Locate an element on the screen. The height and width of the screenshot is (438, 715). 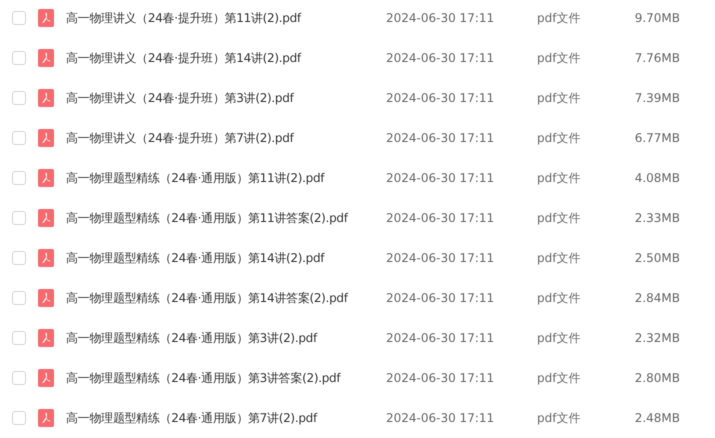
file-name: 高一物理讲义（24春·提升班）第3讲(2).pdf is located at coordinates (226, 98).